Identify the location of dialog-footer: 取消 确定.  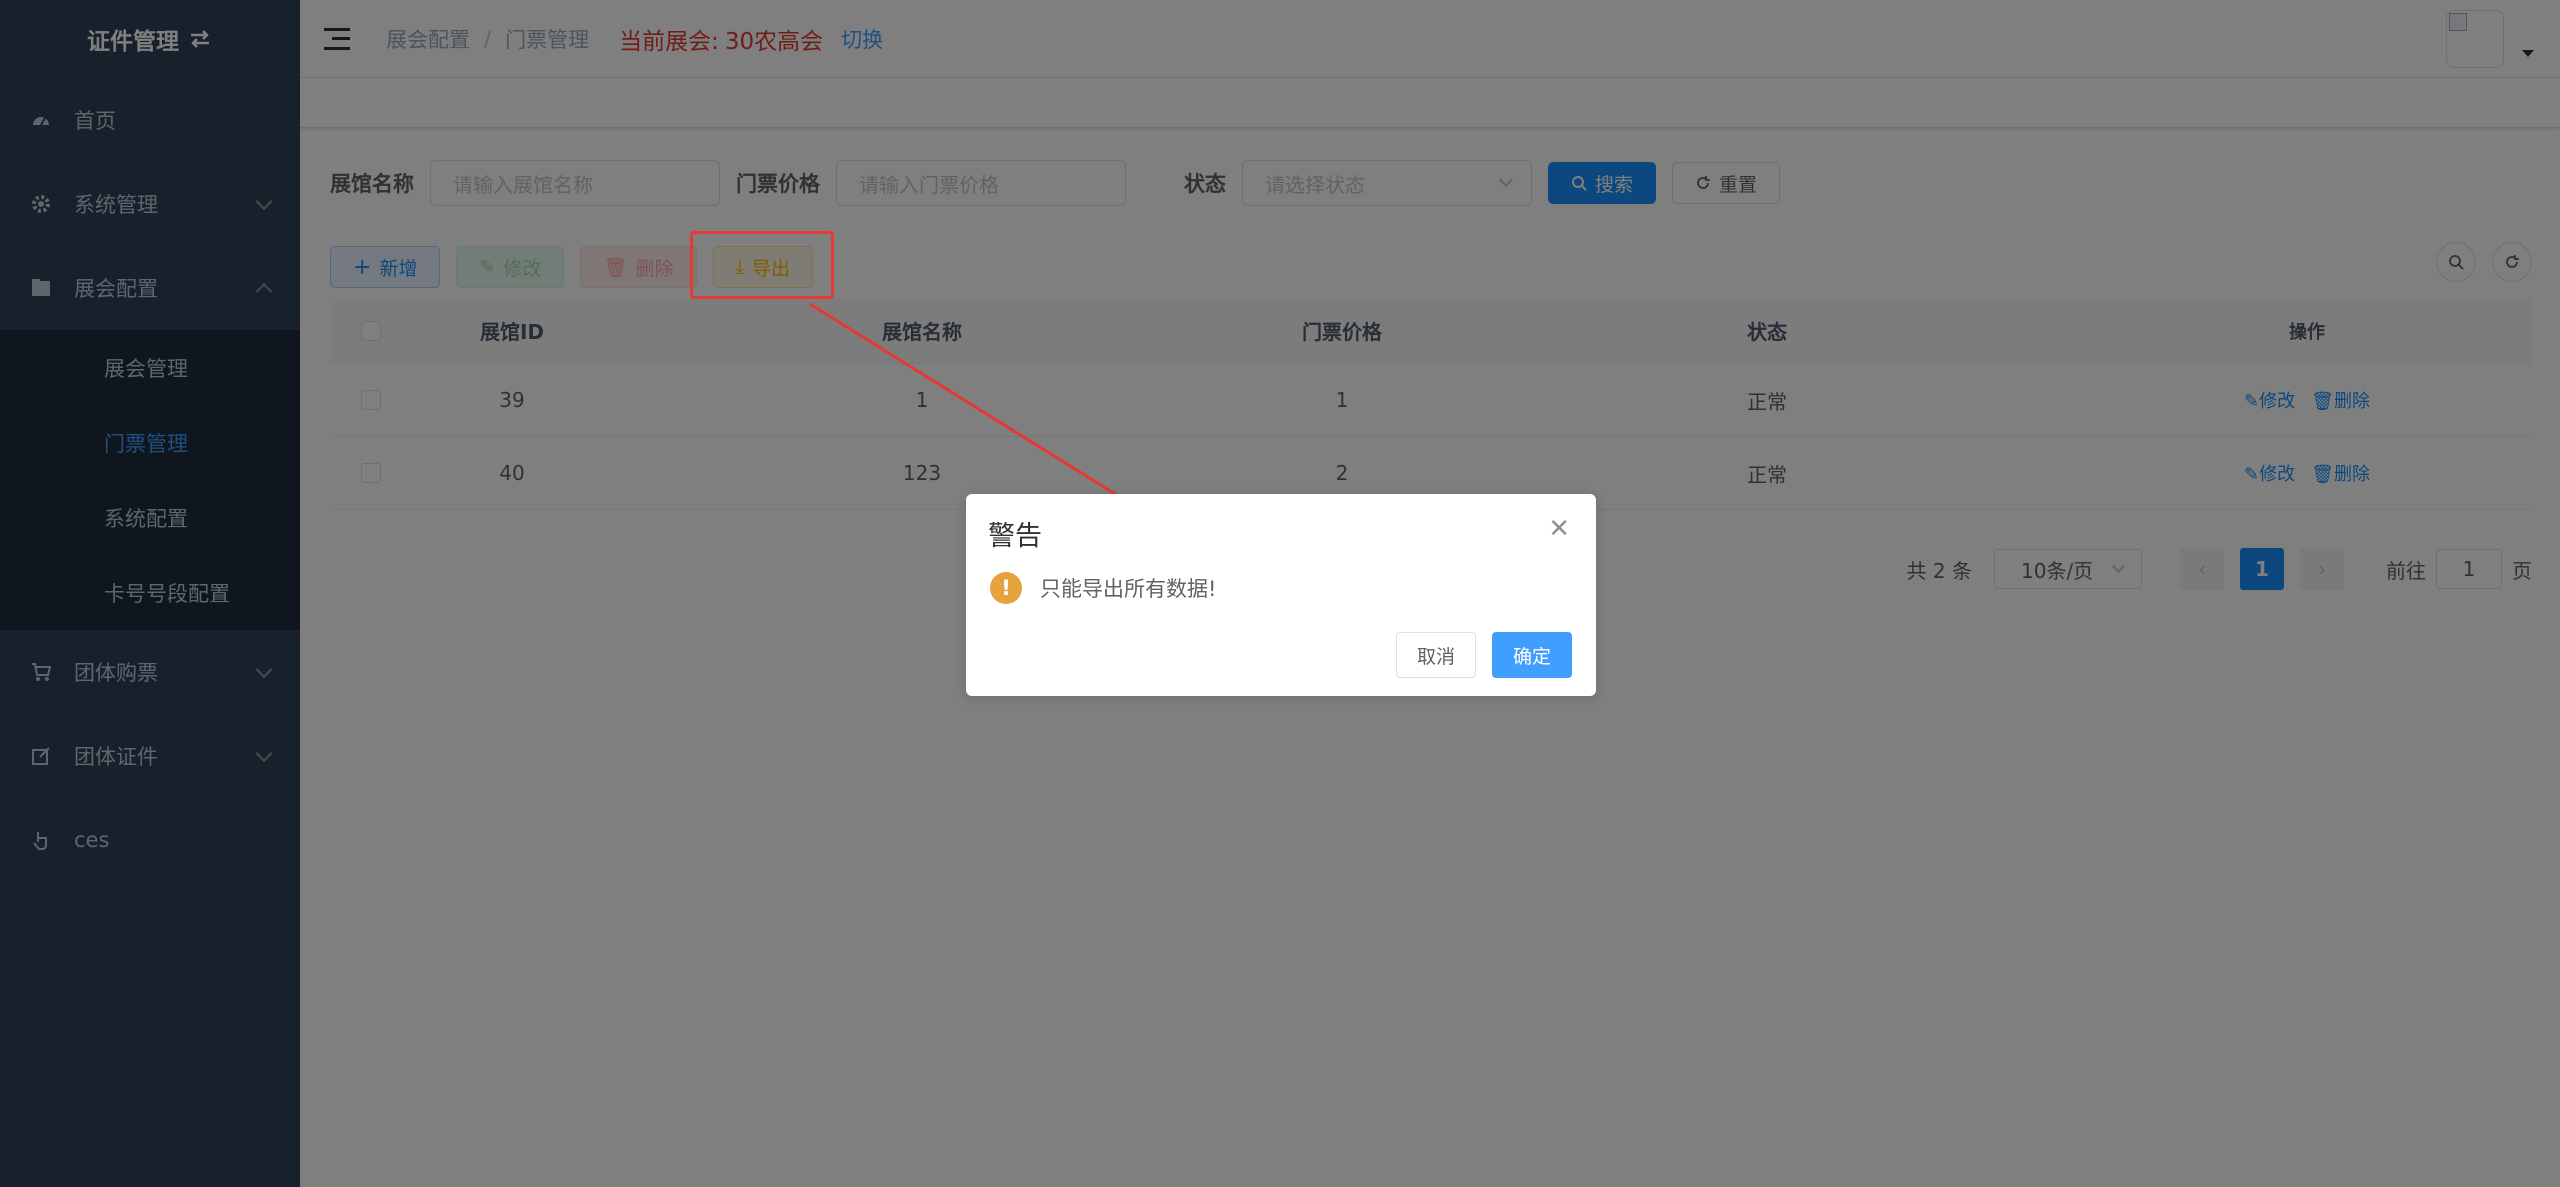
(1483, 655).